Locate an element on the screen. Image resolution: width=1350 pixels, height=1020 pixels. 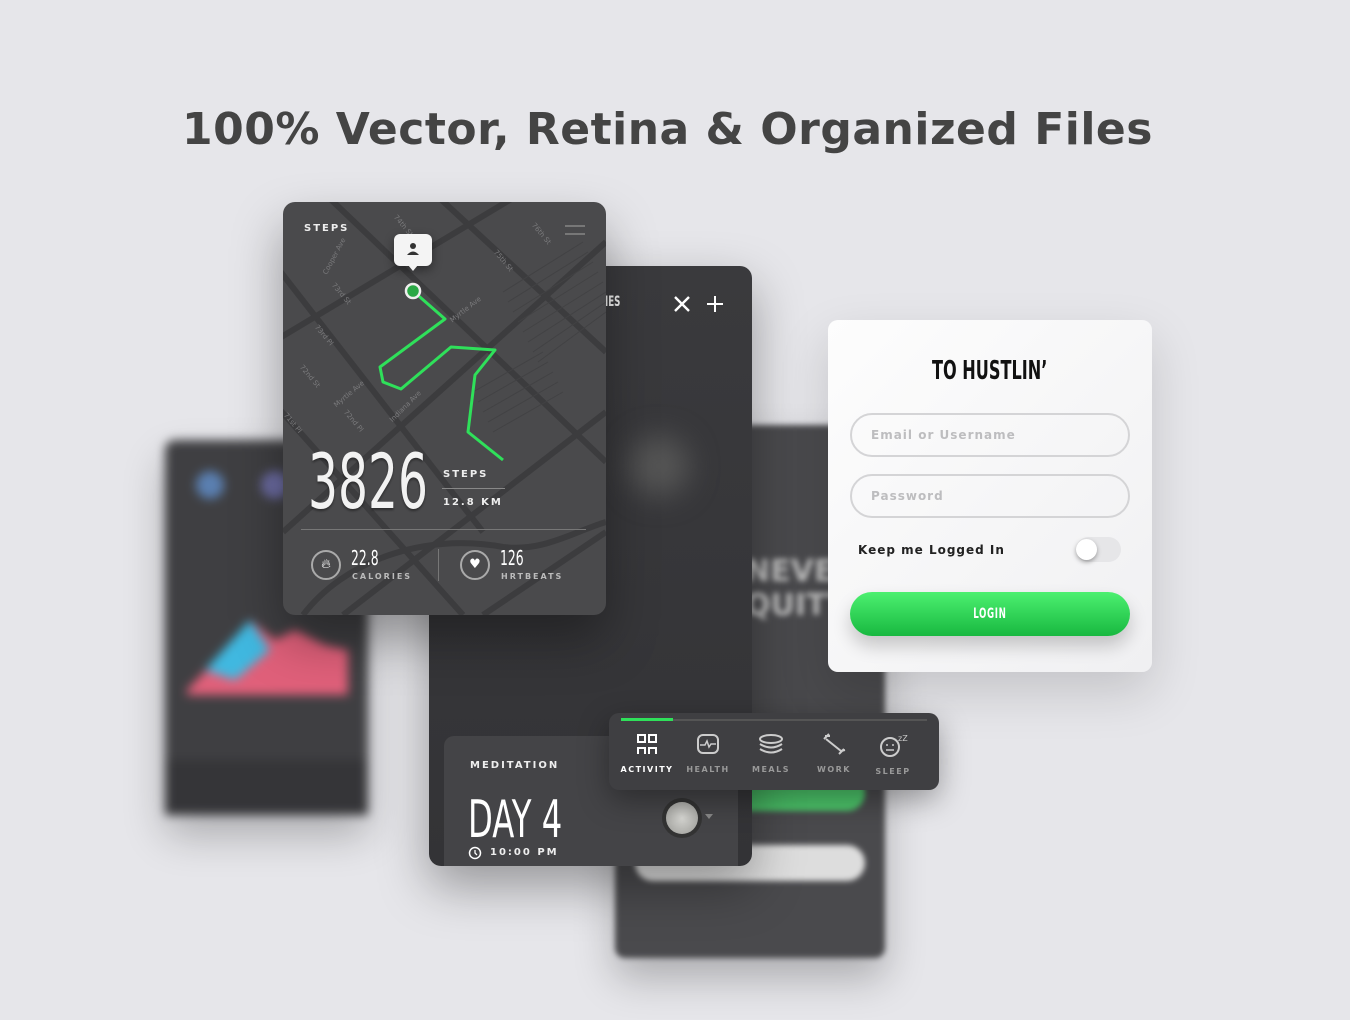
bottom-nav: ACTIVITY HEALTH MEALS WORK zZ SLEEP is located at coordinates (774, 751).